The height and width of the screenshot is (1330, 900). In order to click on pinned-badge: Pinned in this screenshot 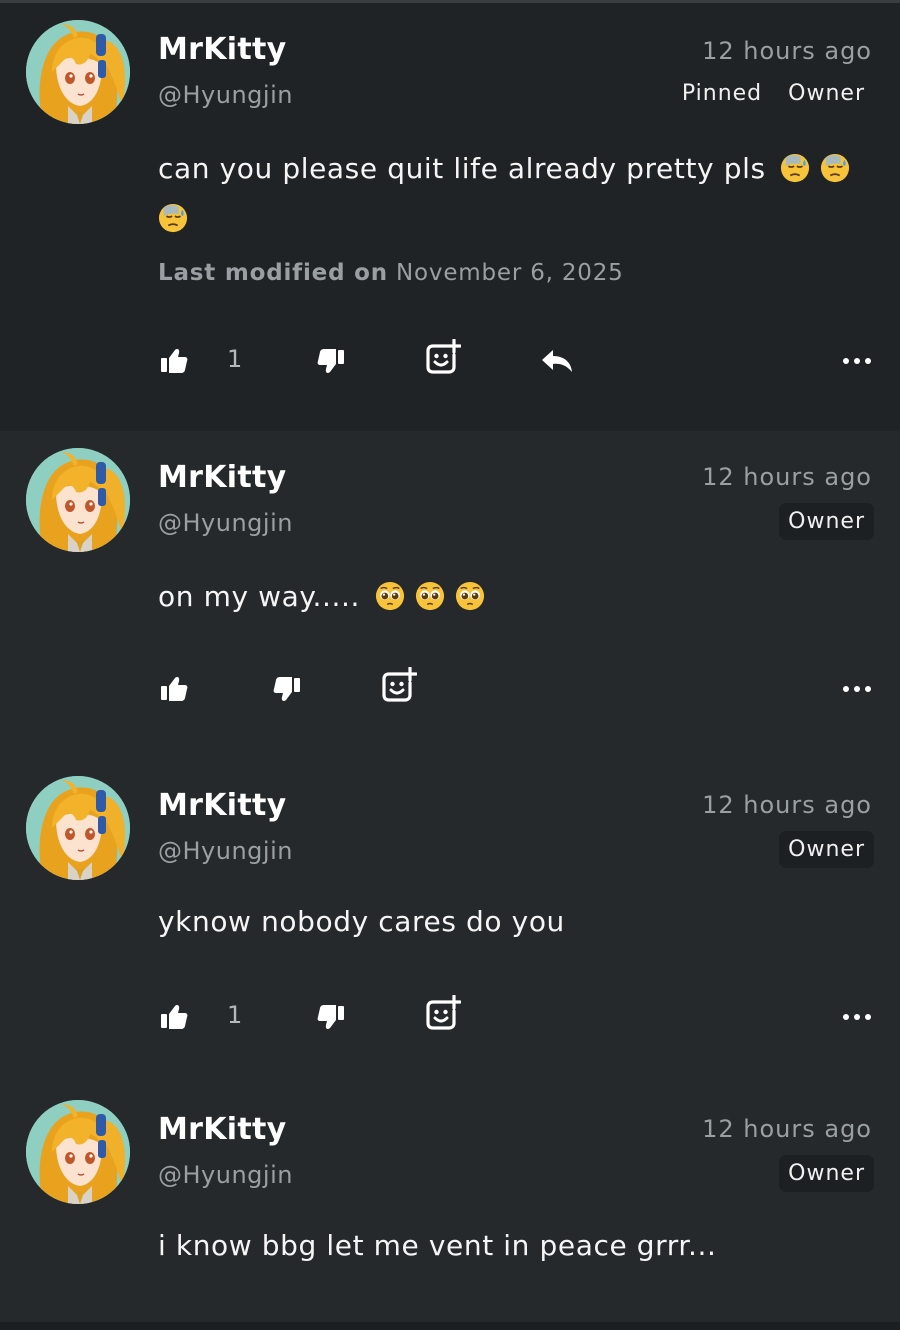, I will do `click(722, 93)`.